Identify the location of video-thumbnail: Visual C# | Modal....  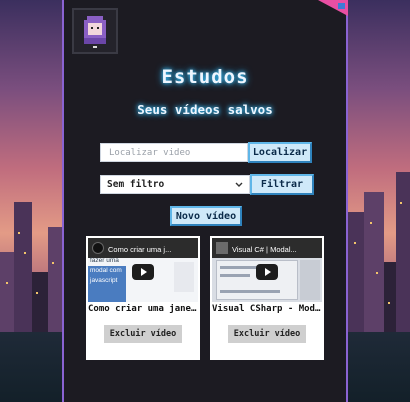
(267, 270).